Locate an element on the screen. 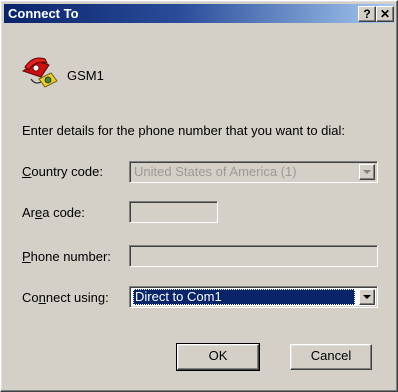  area-code-field is located at coordinates (173, 212).